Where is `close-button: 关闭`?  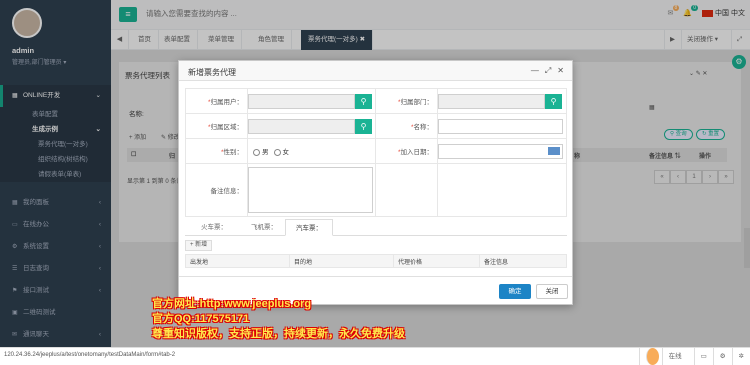 close-button: 关闭 is located at coordinates (552, 291).